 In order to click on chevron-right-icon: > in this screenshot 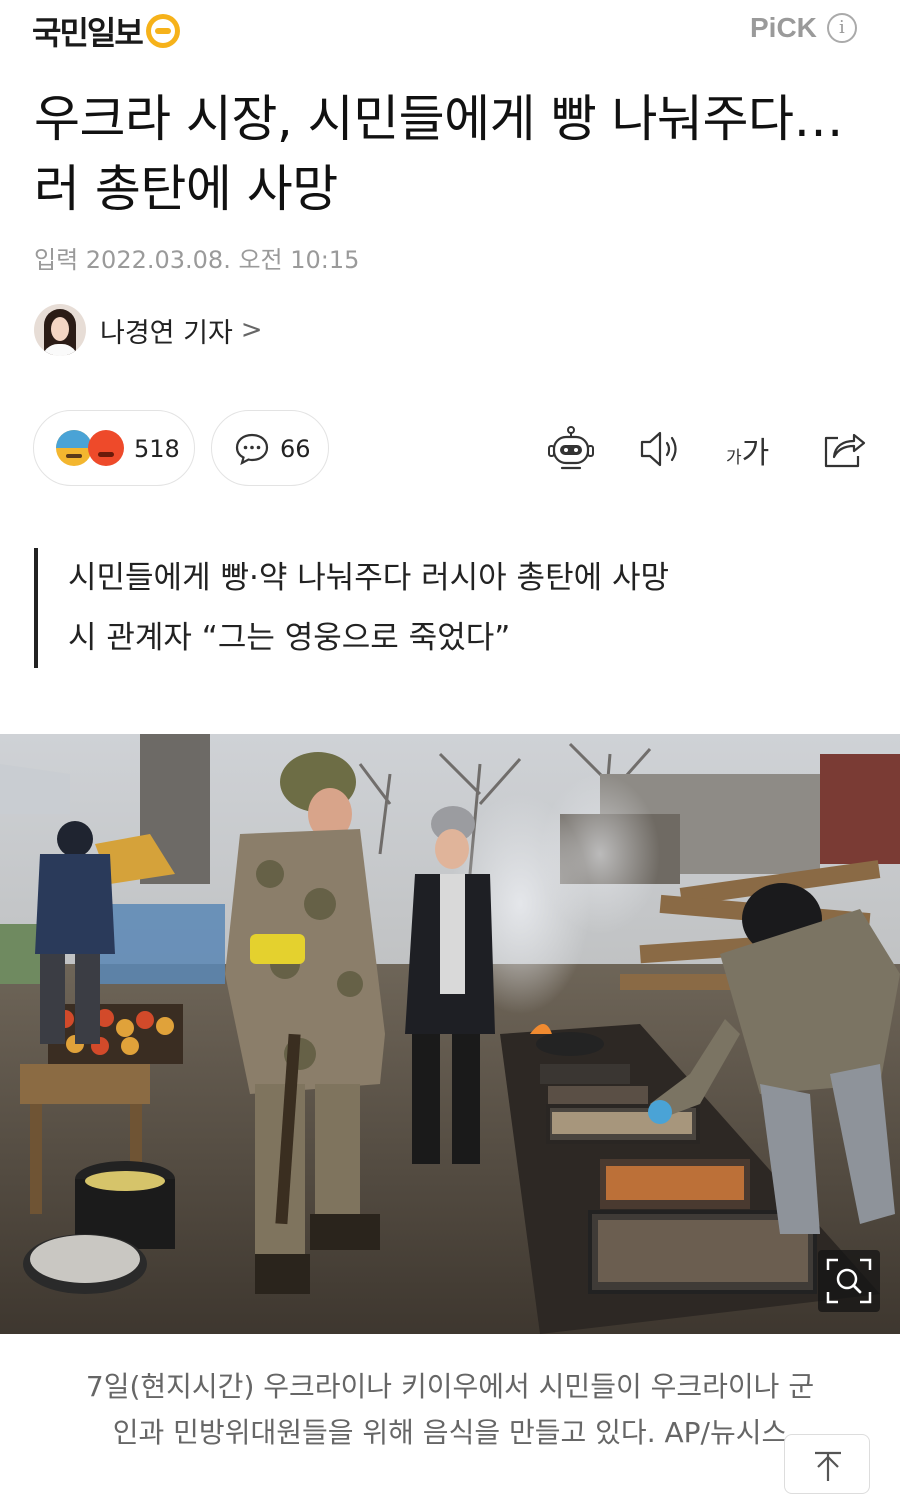, I will do `click(251, 330)`.